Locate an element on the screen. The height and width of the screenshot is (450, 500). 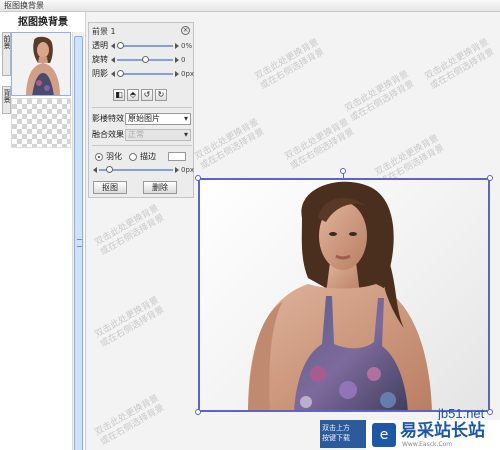
image-effect-select: 原始图片 is located at coordinates (158, 119).